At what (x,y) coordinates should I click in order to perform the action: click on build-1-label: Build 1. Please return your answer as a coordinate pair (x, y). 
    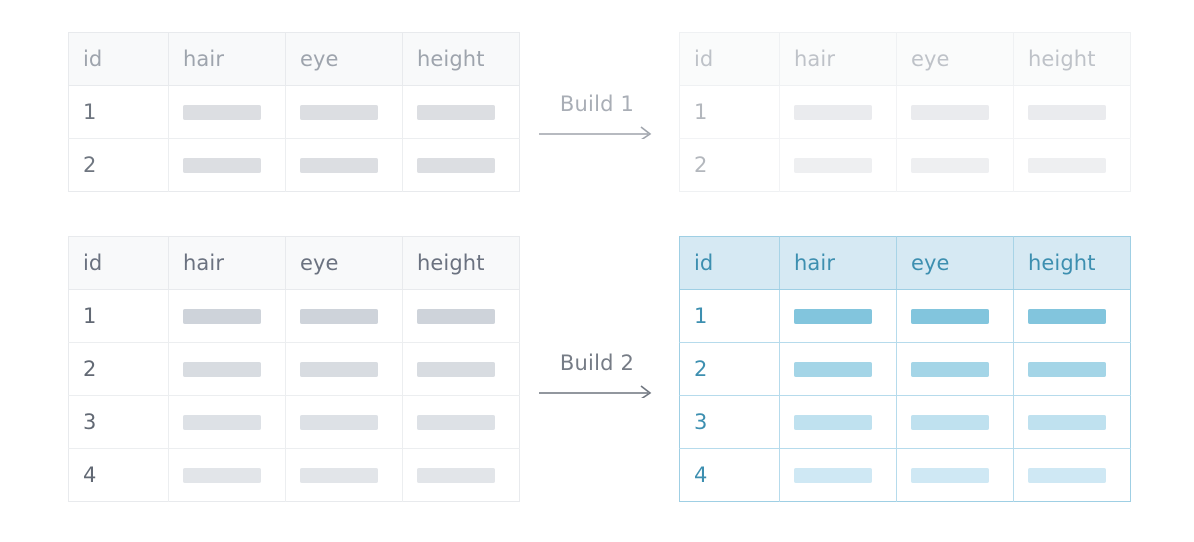
    Looking at the image, I should click on (597, 104).